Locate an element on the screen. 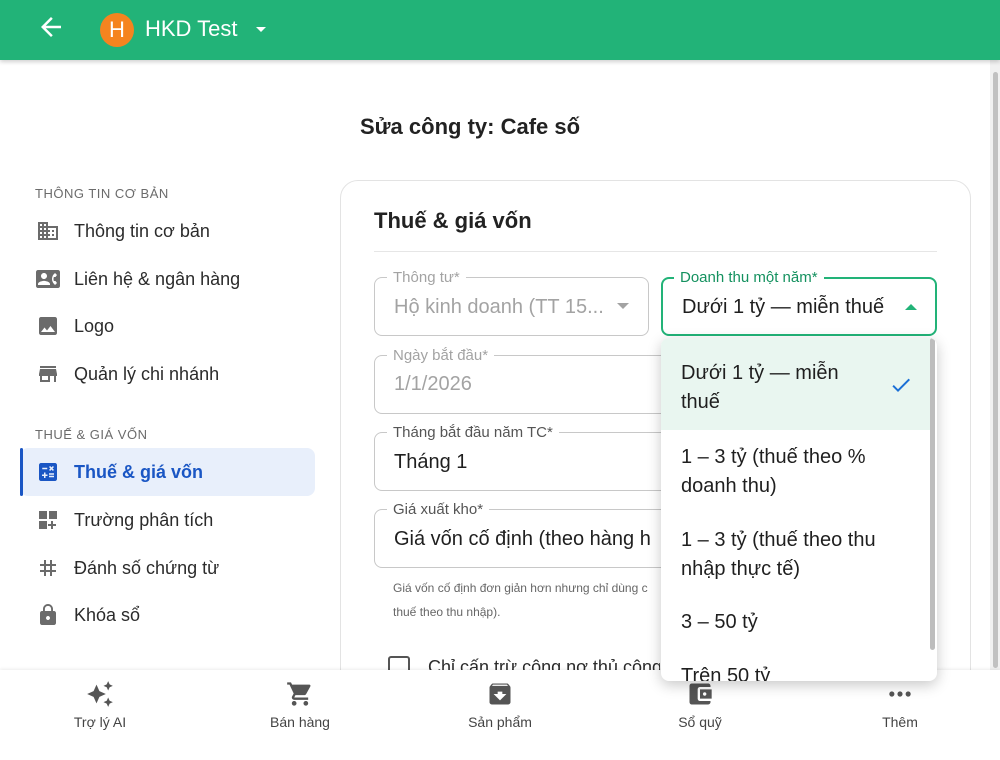 The height and width of the screenshot is (760, 1000). costing-method-label: Giá xuất kho* is located at coordinates (438, 509).